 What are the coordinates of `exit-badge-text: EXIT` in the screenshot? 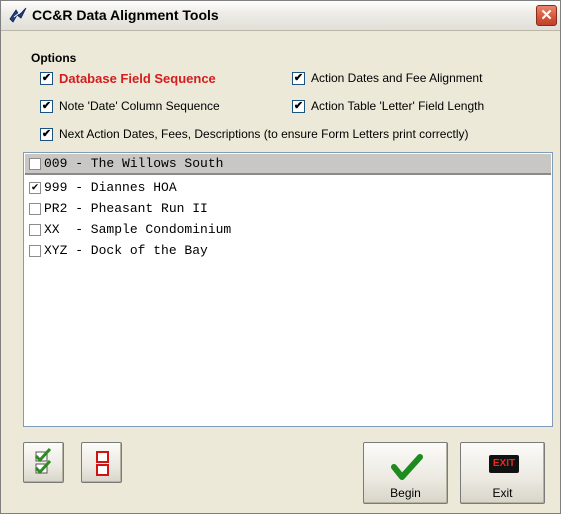 It's located at (504, 463).